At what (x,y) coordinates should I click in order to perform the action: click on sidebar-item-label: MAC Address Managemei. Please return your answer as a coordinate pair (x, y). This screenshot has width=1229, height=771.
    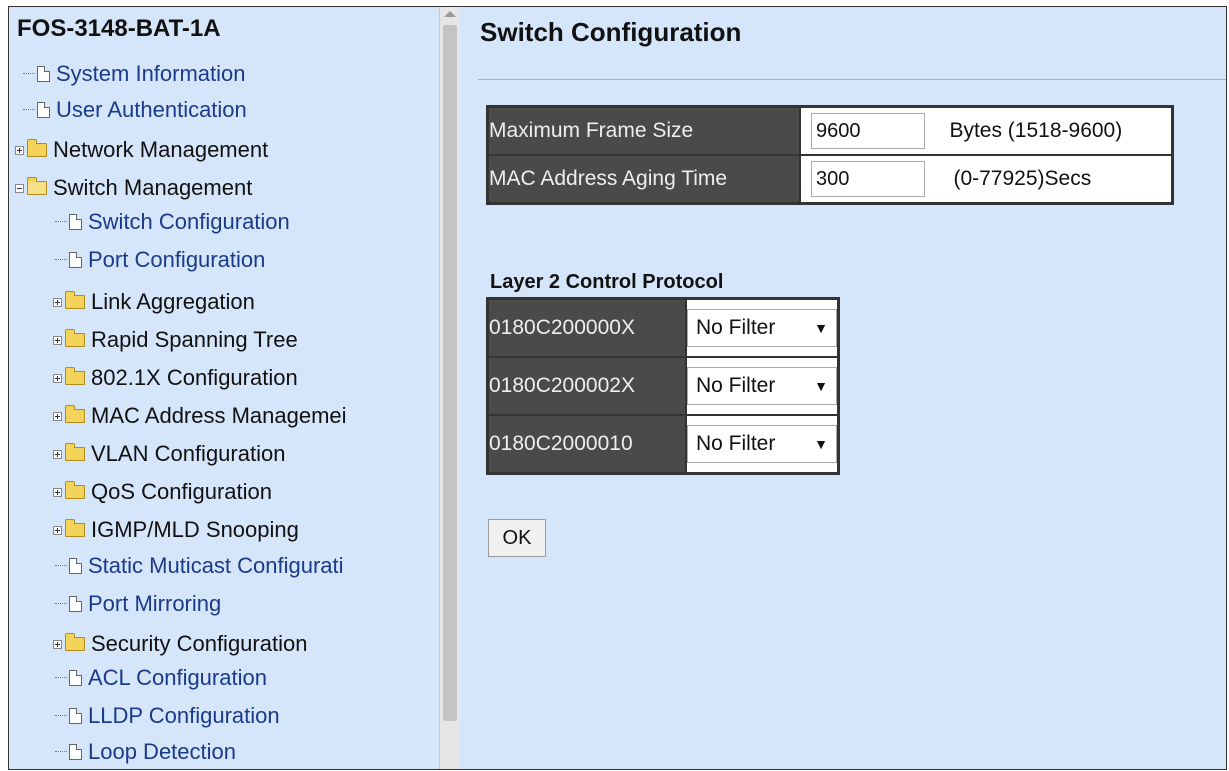
    Looking at the image, I should click on (219, 415).